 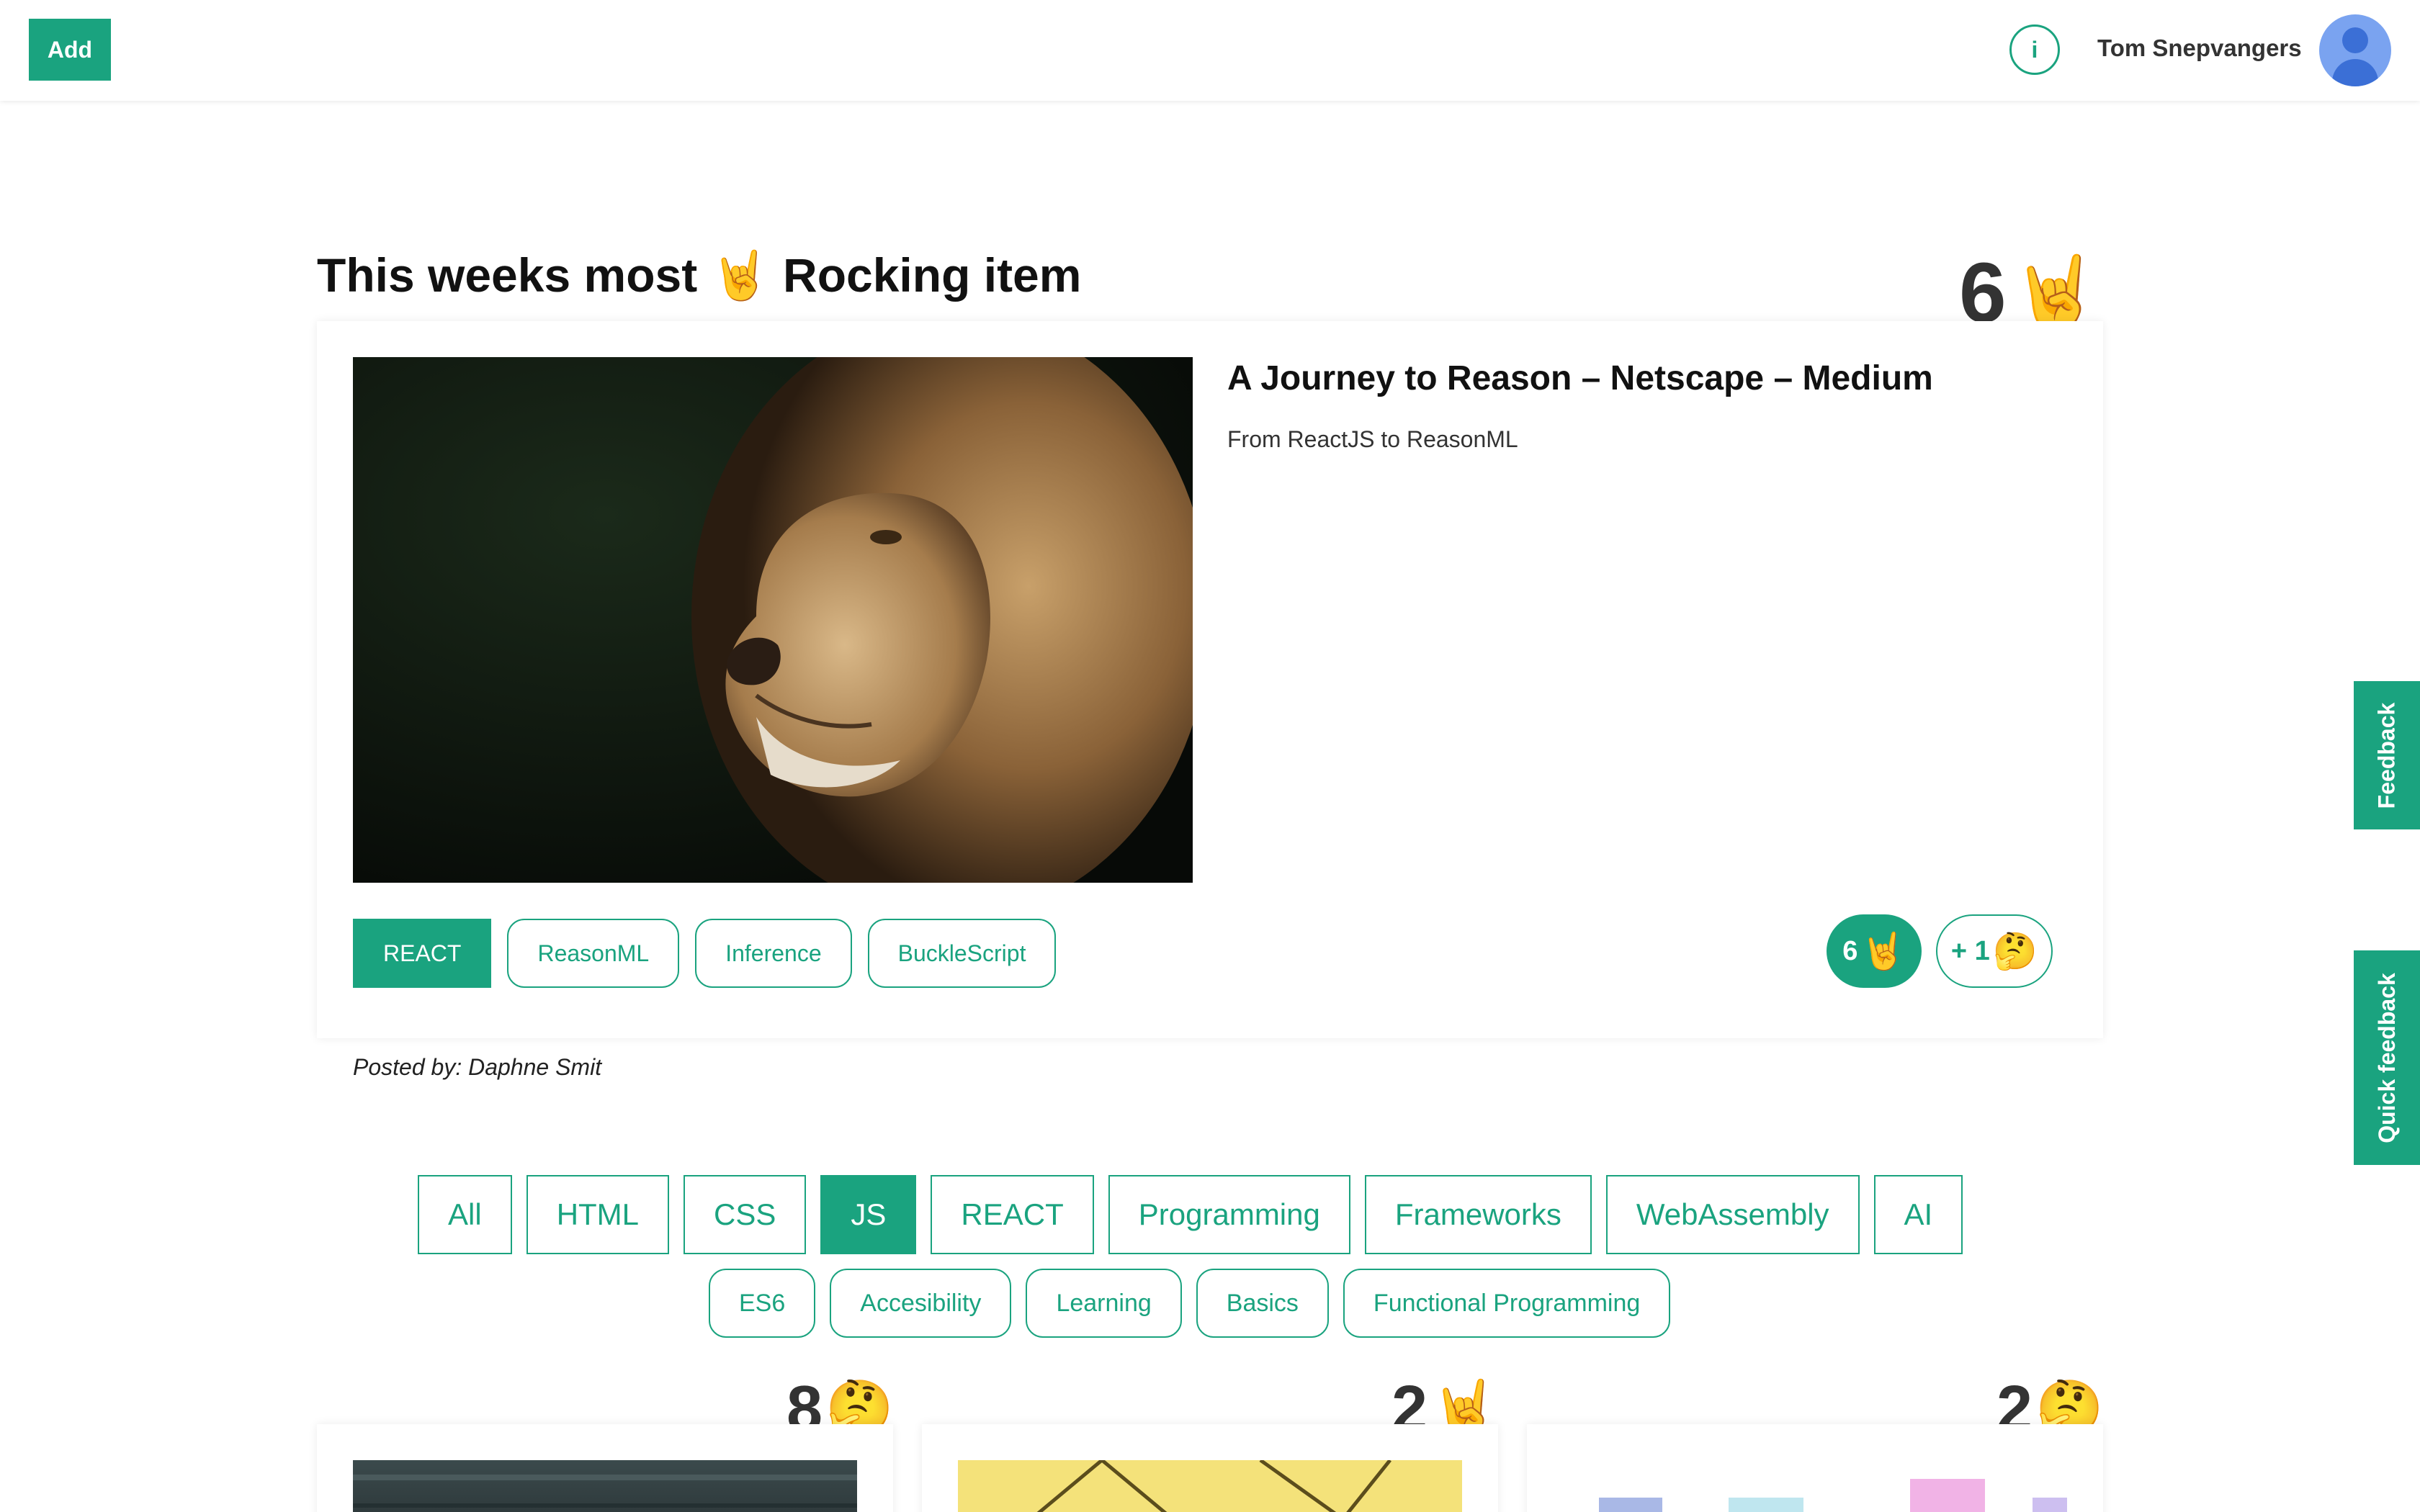 I want to click on card-3-image-graphic, so click(x=1833, y=1495).